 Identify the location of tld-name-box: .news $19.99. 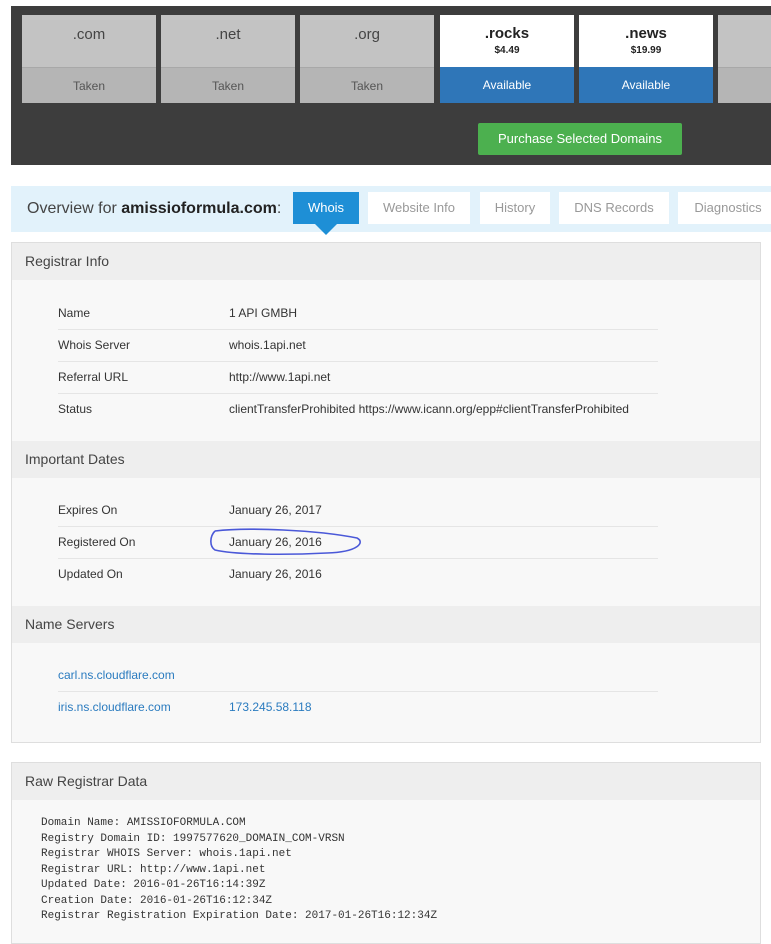
(646, 41).